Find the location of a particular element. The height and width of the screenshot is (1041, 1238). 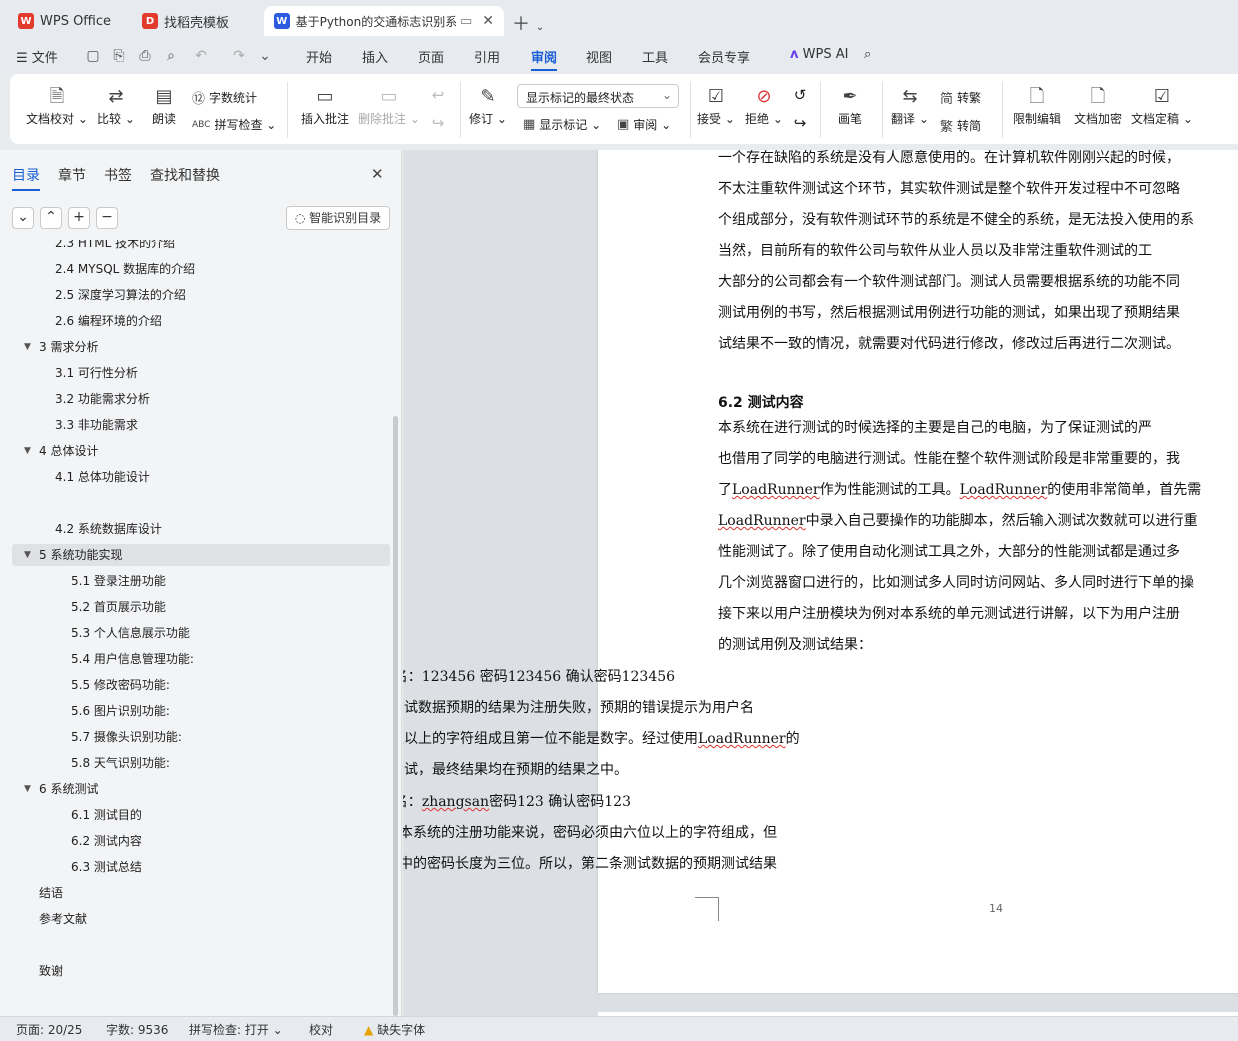

remove-heading-button: − is located at coordinates (107, 218).